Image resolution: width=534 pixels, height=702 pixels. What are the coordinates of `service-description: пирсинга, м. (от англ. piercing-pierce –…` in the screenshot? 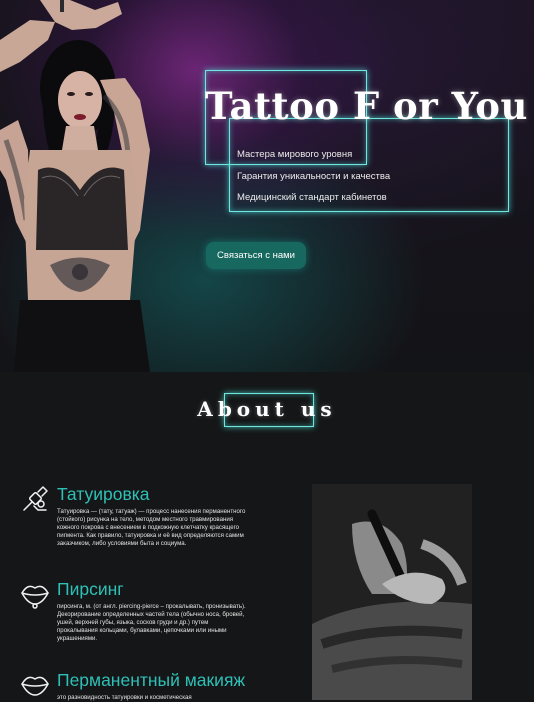 It's located at (151, 622).